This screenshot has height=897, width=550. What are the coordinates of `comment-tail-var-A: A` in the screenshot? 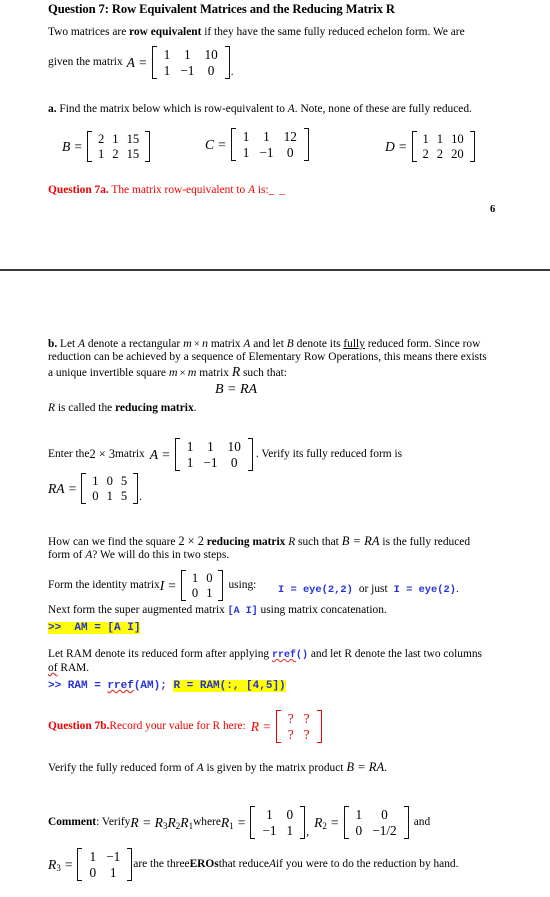 It's located at (272, 863).